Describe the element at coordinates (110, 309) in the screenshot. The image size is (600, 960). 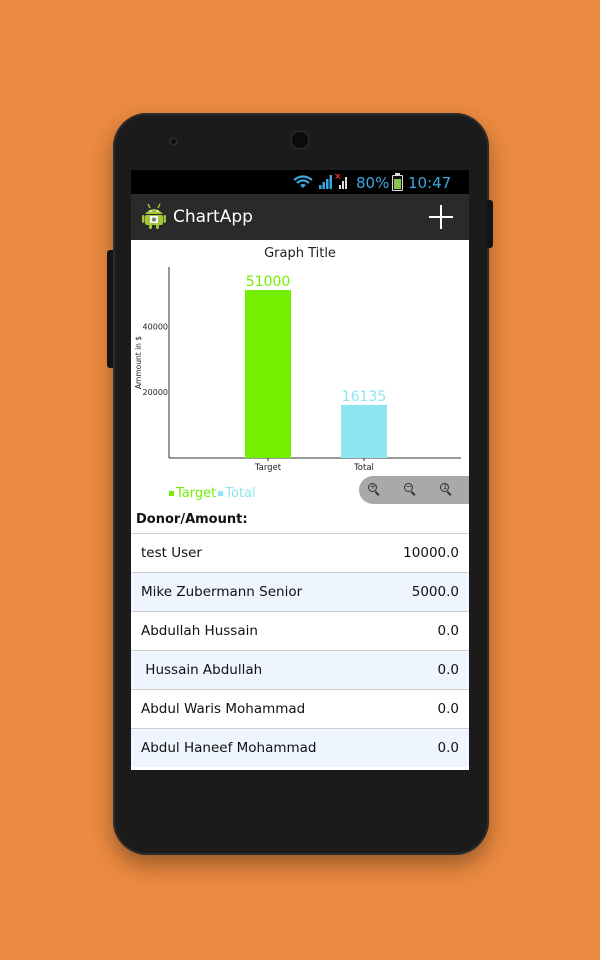
I see `volume-button` at that location.